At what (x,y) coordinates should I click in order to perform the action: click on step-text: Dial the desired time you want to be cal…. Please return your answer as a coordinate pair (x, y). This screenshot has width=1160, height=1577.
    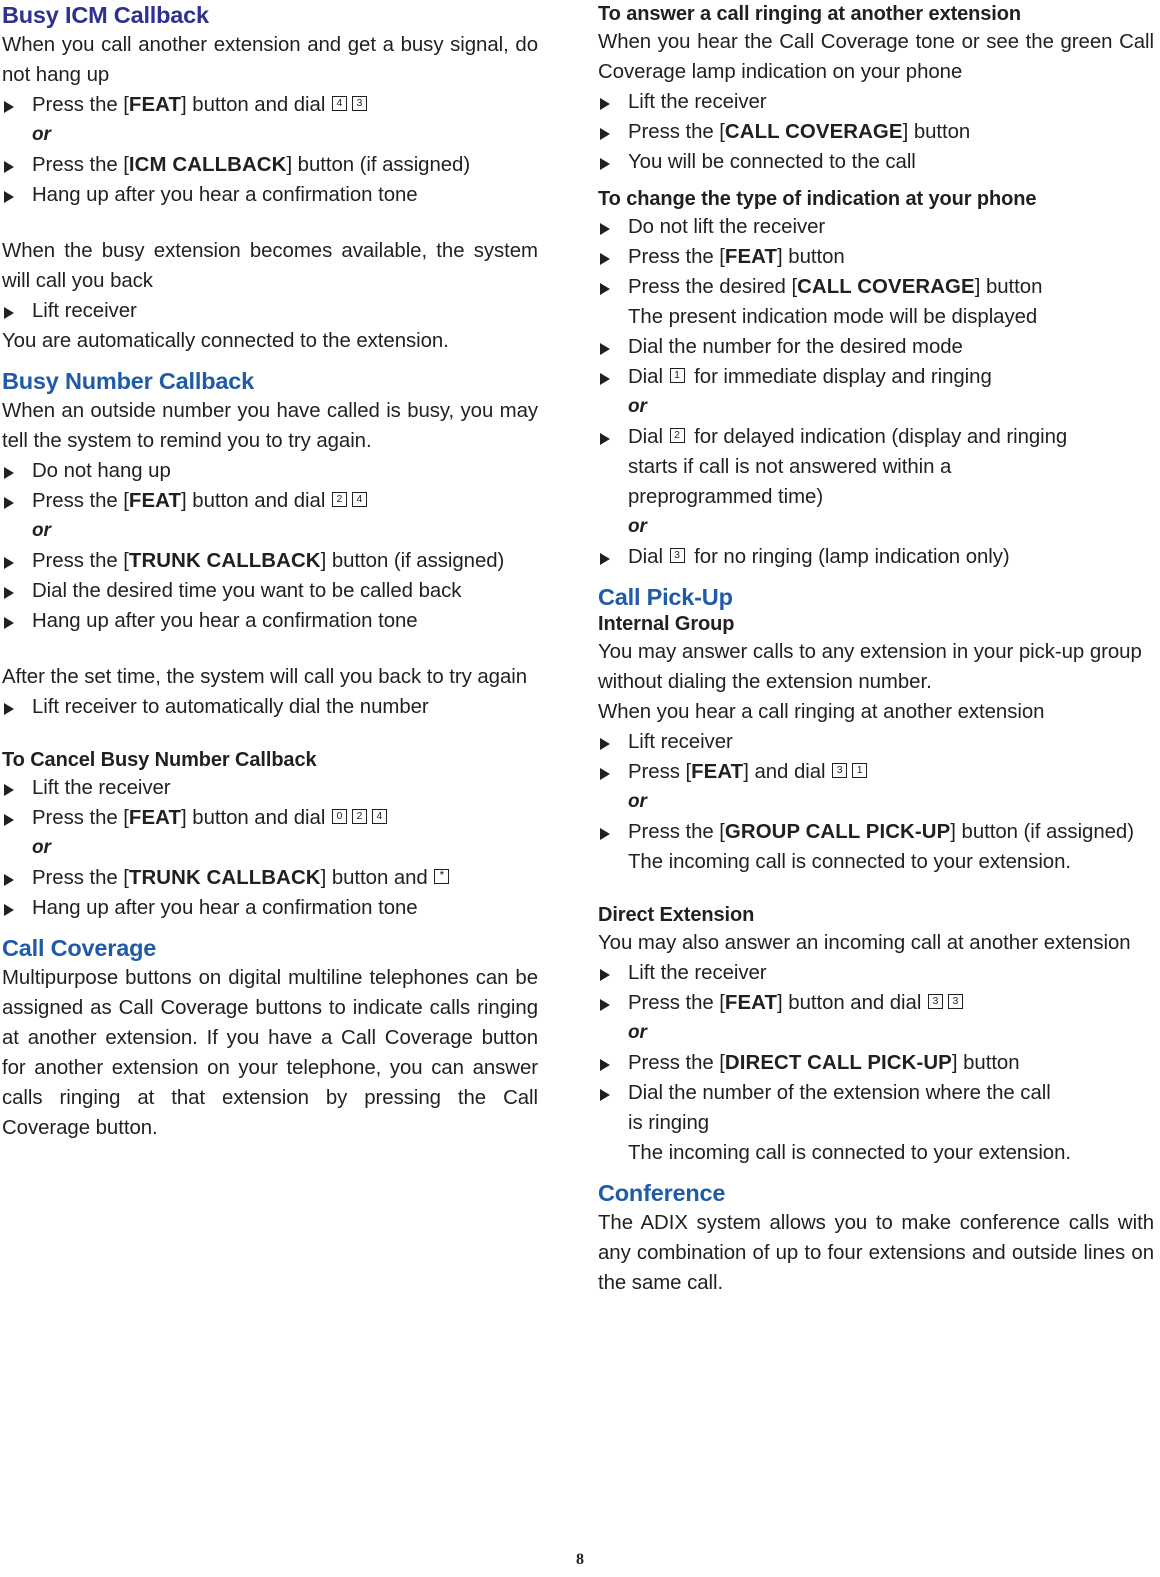
    Looking at the image, I should click on (247, 591).